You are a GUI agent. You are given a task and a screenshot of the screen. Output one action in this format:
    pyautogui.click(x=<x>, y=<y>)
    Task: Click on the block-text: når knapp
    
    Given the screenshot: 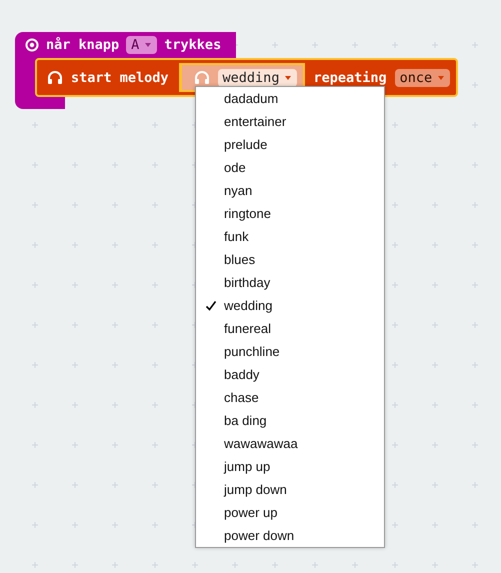 What is the action you would take?
    pyautogui.click(x=83, y=45)
    